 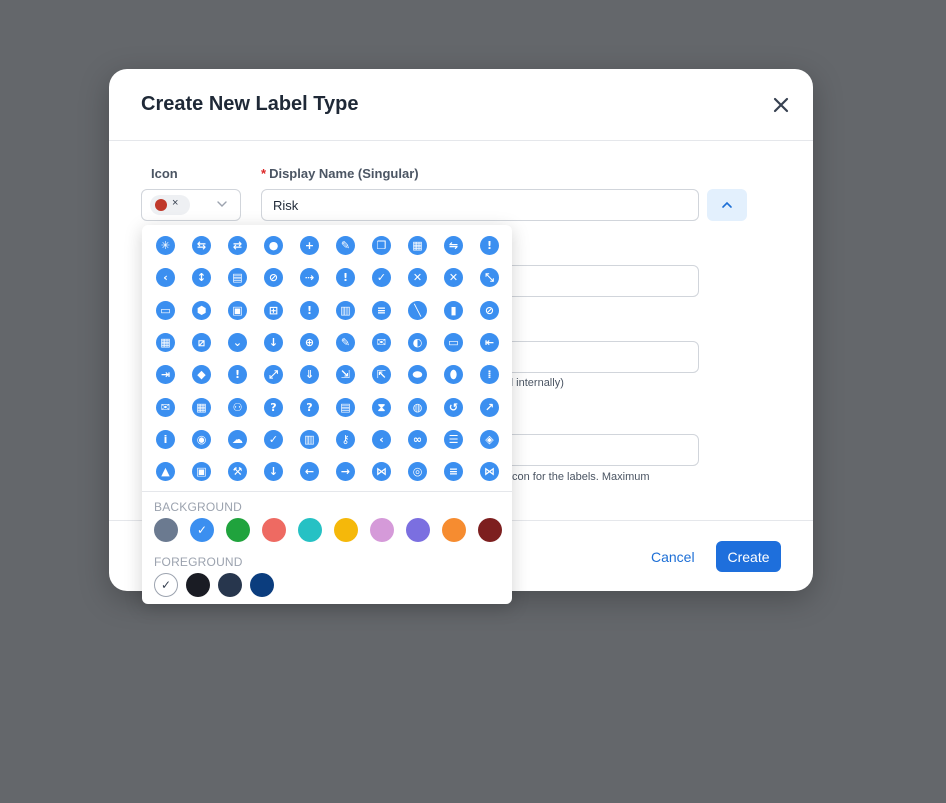 I want to click on calculator-icon: ▦, so click(x=417, y=245).